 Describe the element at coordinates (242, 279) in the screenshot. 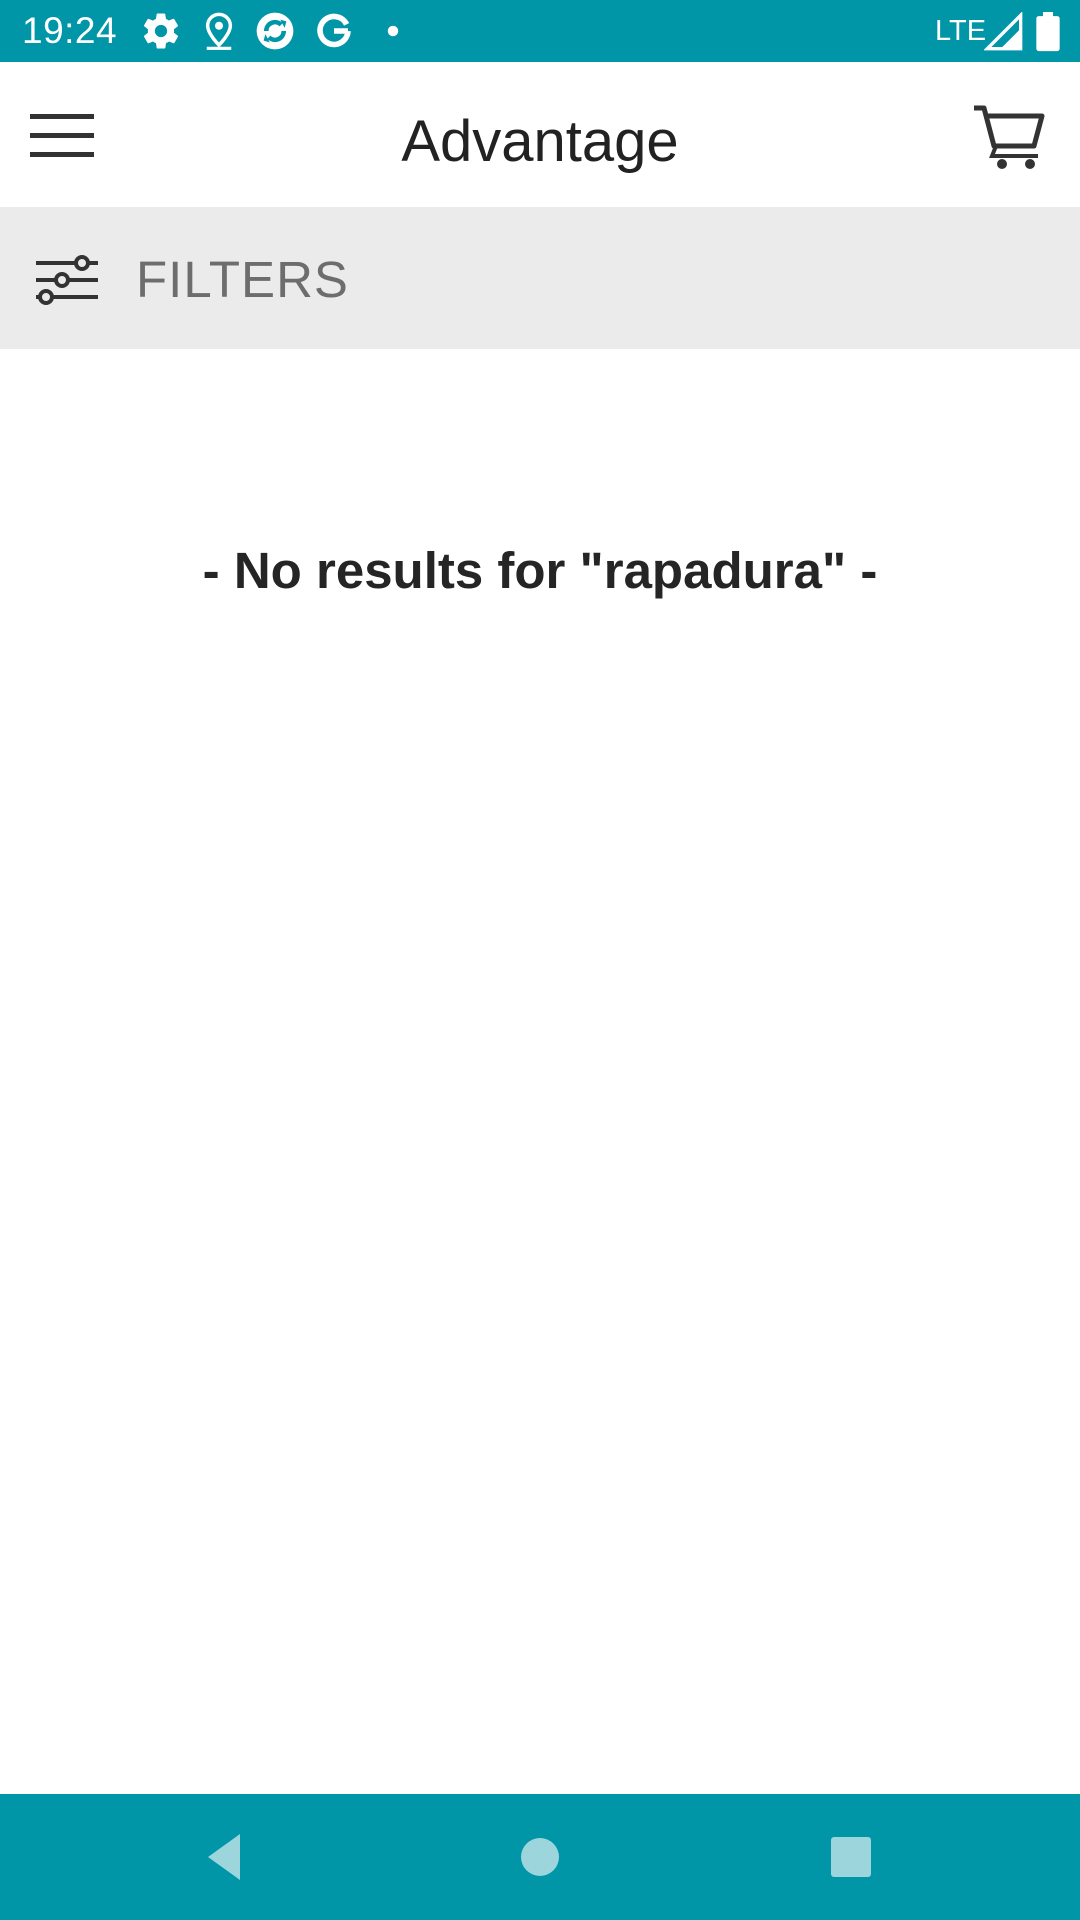

I see `filters-label: FILTERS` at that location.